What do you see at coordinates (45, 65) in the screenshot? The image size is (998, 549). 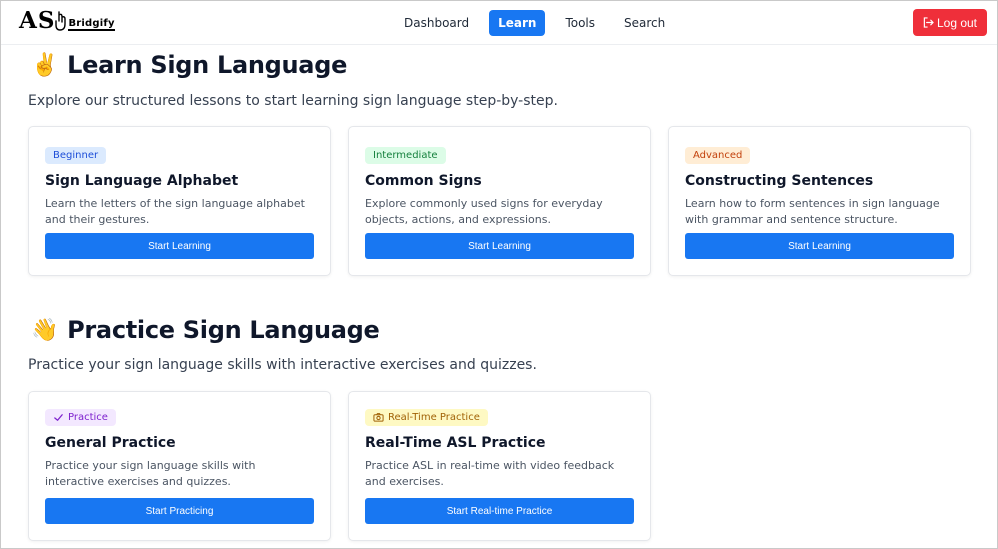 I see `victory-hand-icon: ✌️` at bounding box center [45, 65].